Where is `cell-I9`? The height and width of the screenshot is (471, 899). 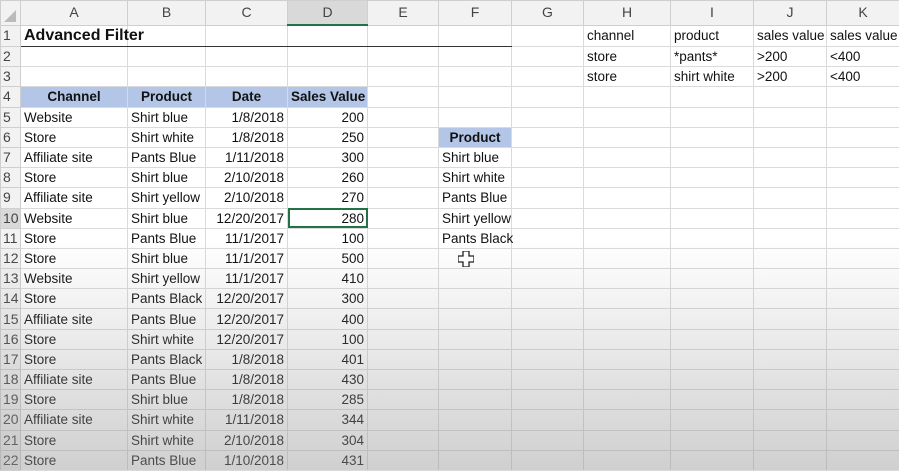 cell-I9 is located at coordinates (712, 198).